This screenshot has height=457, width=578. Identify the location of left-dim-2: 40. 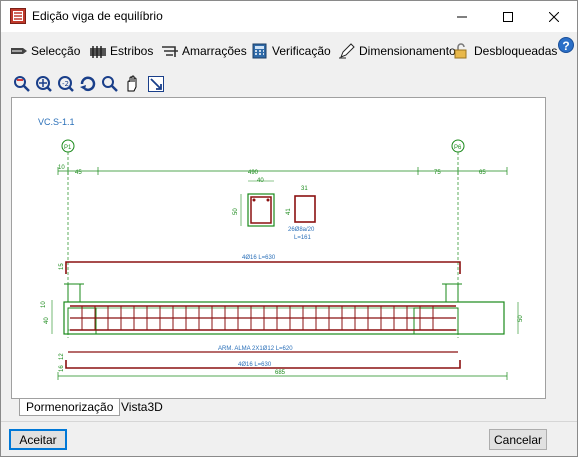
(47, 320).